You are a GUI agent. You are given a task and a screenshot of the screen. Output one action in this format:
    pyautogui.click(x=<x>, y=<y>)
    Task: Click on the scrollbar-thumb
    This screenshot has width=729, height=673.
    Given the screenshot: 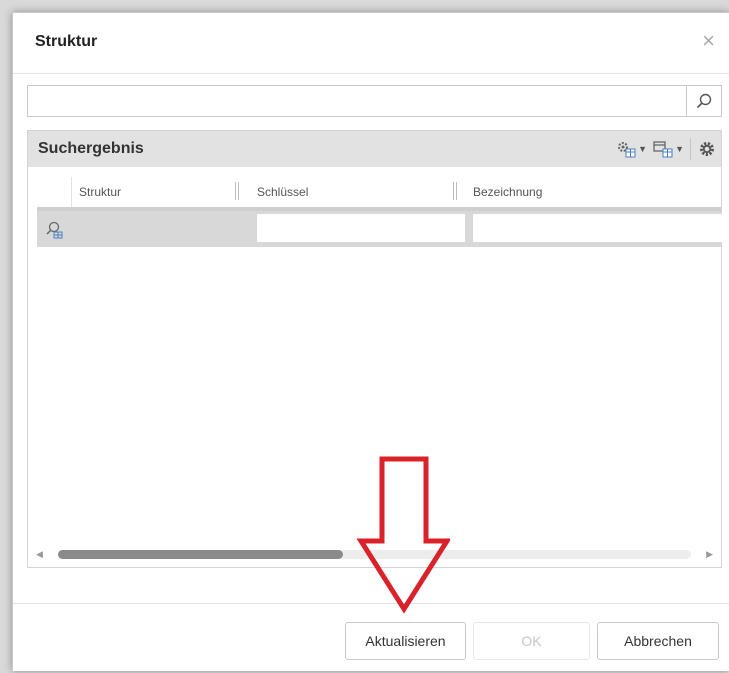 What is the action you would take?
    pyautogui.click(x=200, y=554)
    